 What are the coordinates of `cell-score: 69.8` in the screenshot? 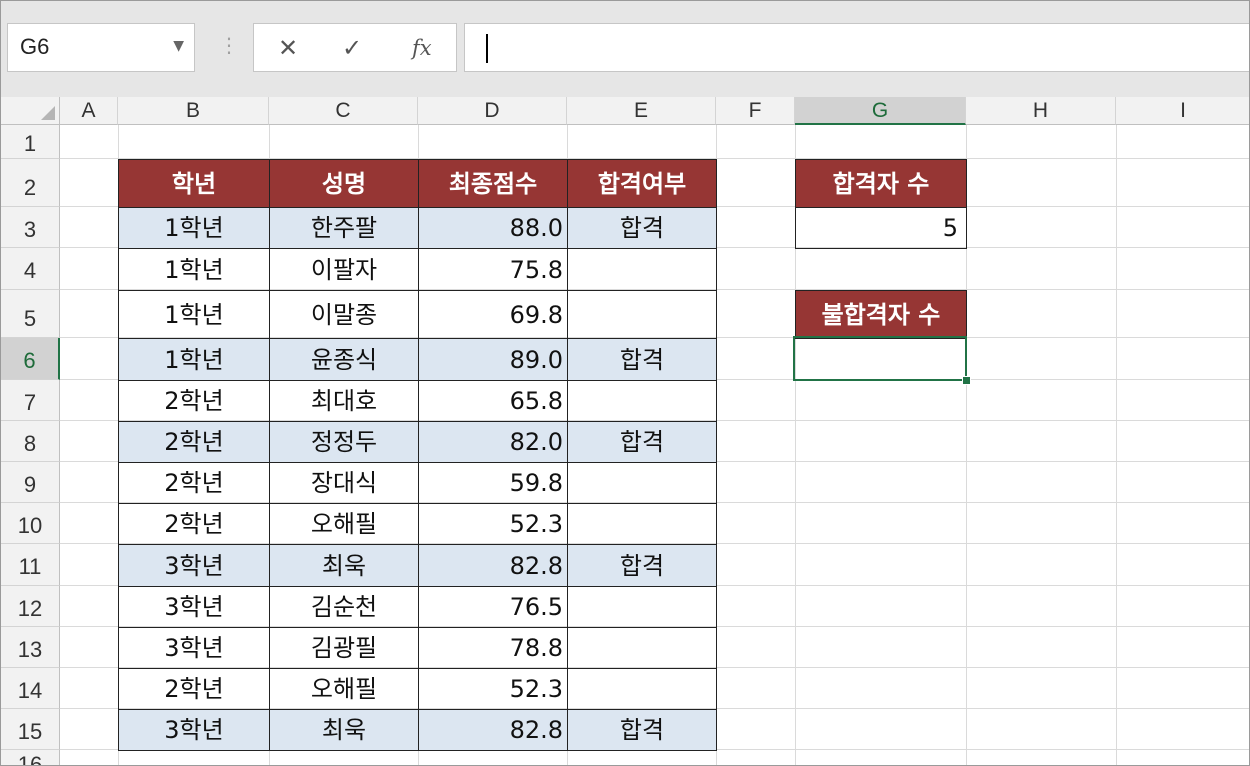 It's located at (493, 314).